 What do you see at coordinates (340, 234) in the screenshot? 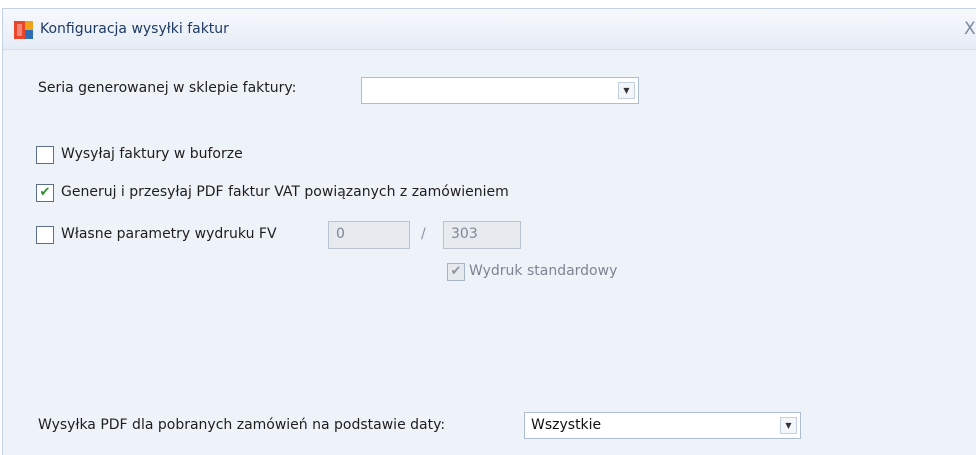
I see `print-param-a-value: 0` at bounding box center [340, 234].